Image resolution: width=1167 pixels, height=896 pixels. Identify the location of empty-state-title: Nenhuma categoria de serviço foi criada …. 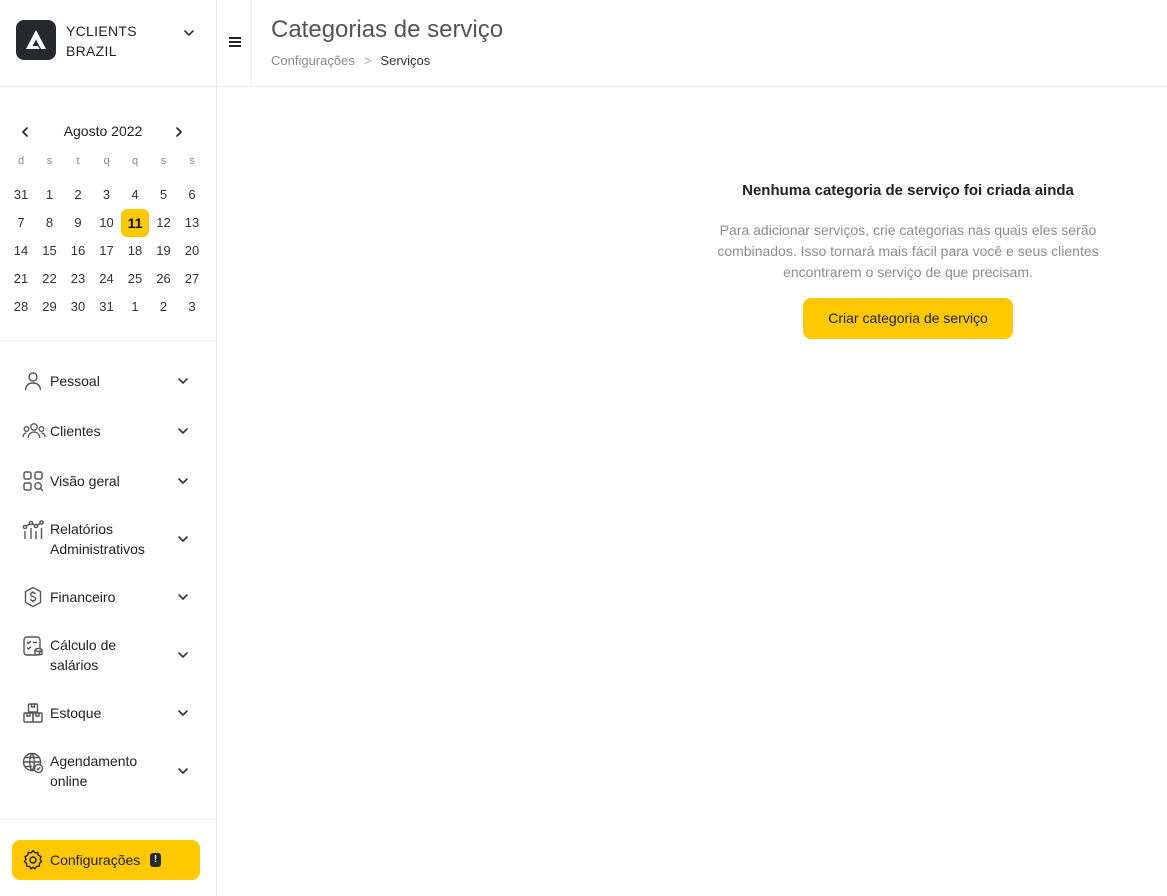
(908, 190).